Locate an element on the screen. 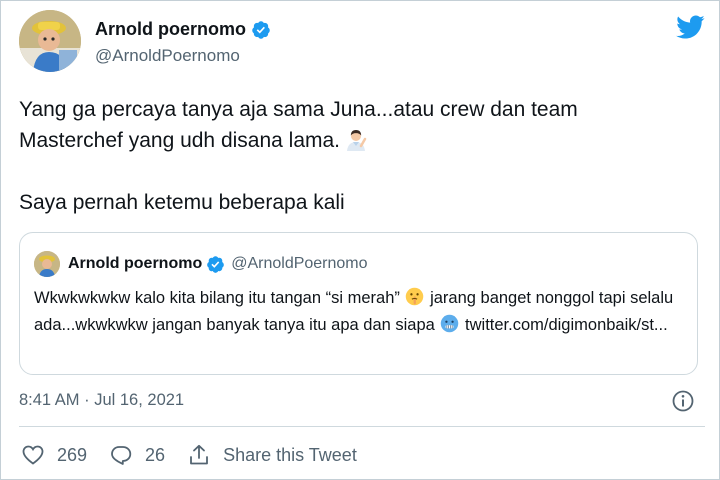 Image resolution: width=720 pixels, height=480 pixels. twitter-bird-icon is located at coordinates (690, 27).